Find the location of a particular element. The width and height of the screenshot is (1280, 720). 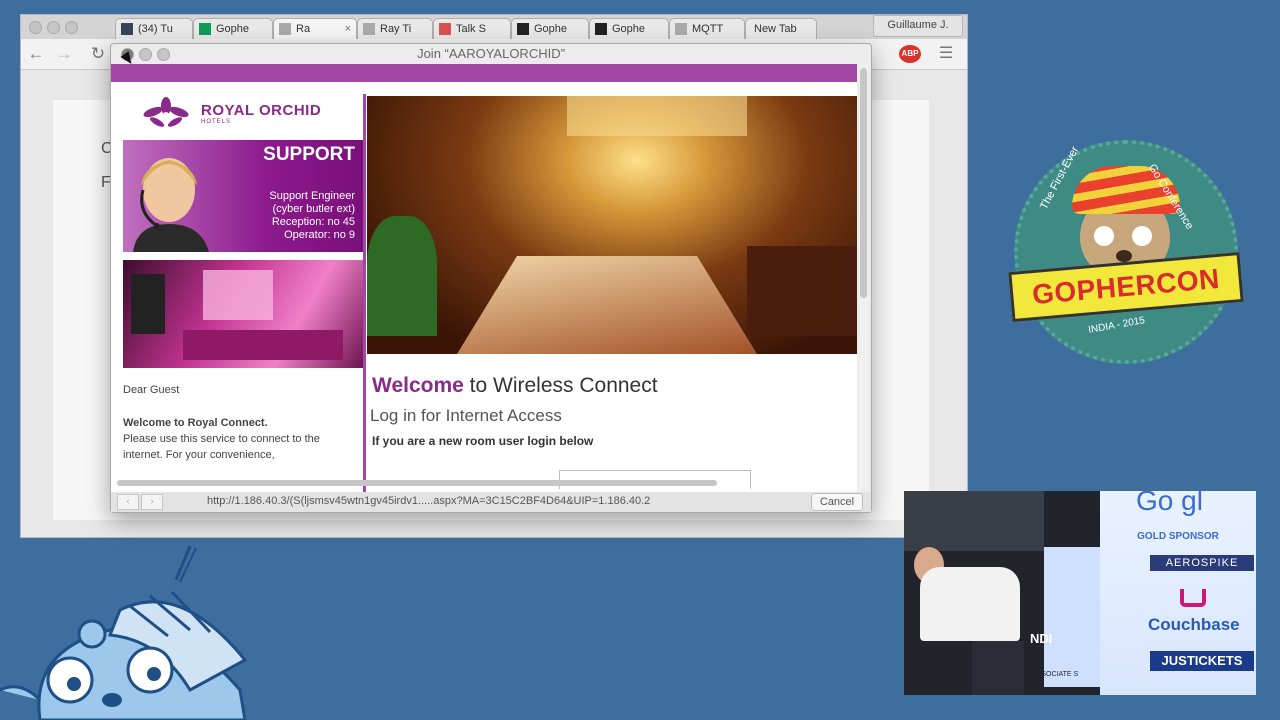

forward-arrow-icon: → is located at coordinates (64, 54).